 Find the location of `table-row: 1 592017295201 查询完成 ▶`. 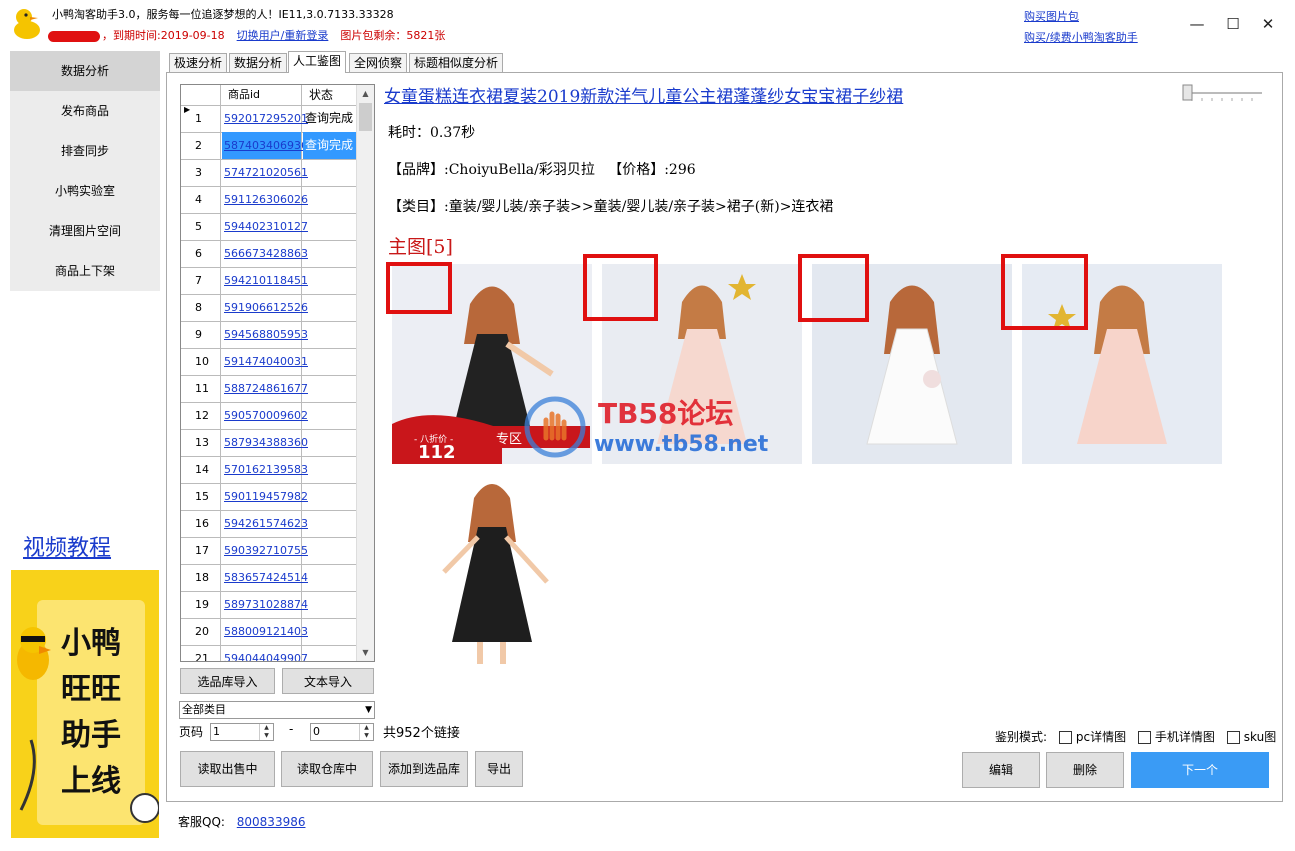

table-row: 1 592017295201 查询完成 ▶ is located at coordinates (268, 119).